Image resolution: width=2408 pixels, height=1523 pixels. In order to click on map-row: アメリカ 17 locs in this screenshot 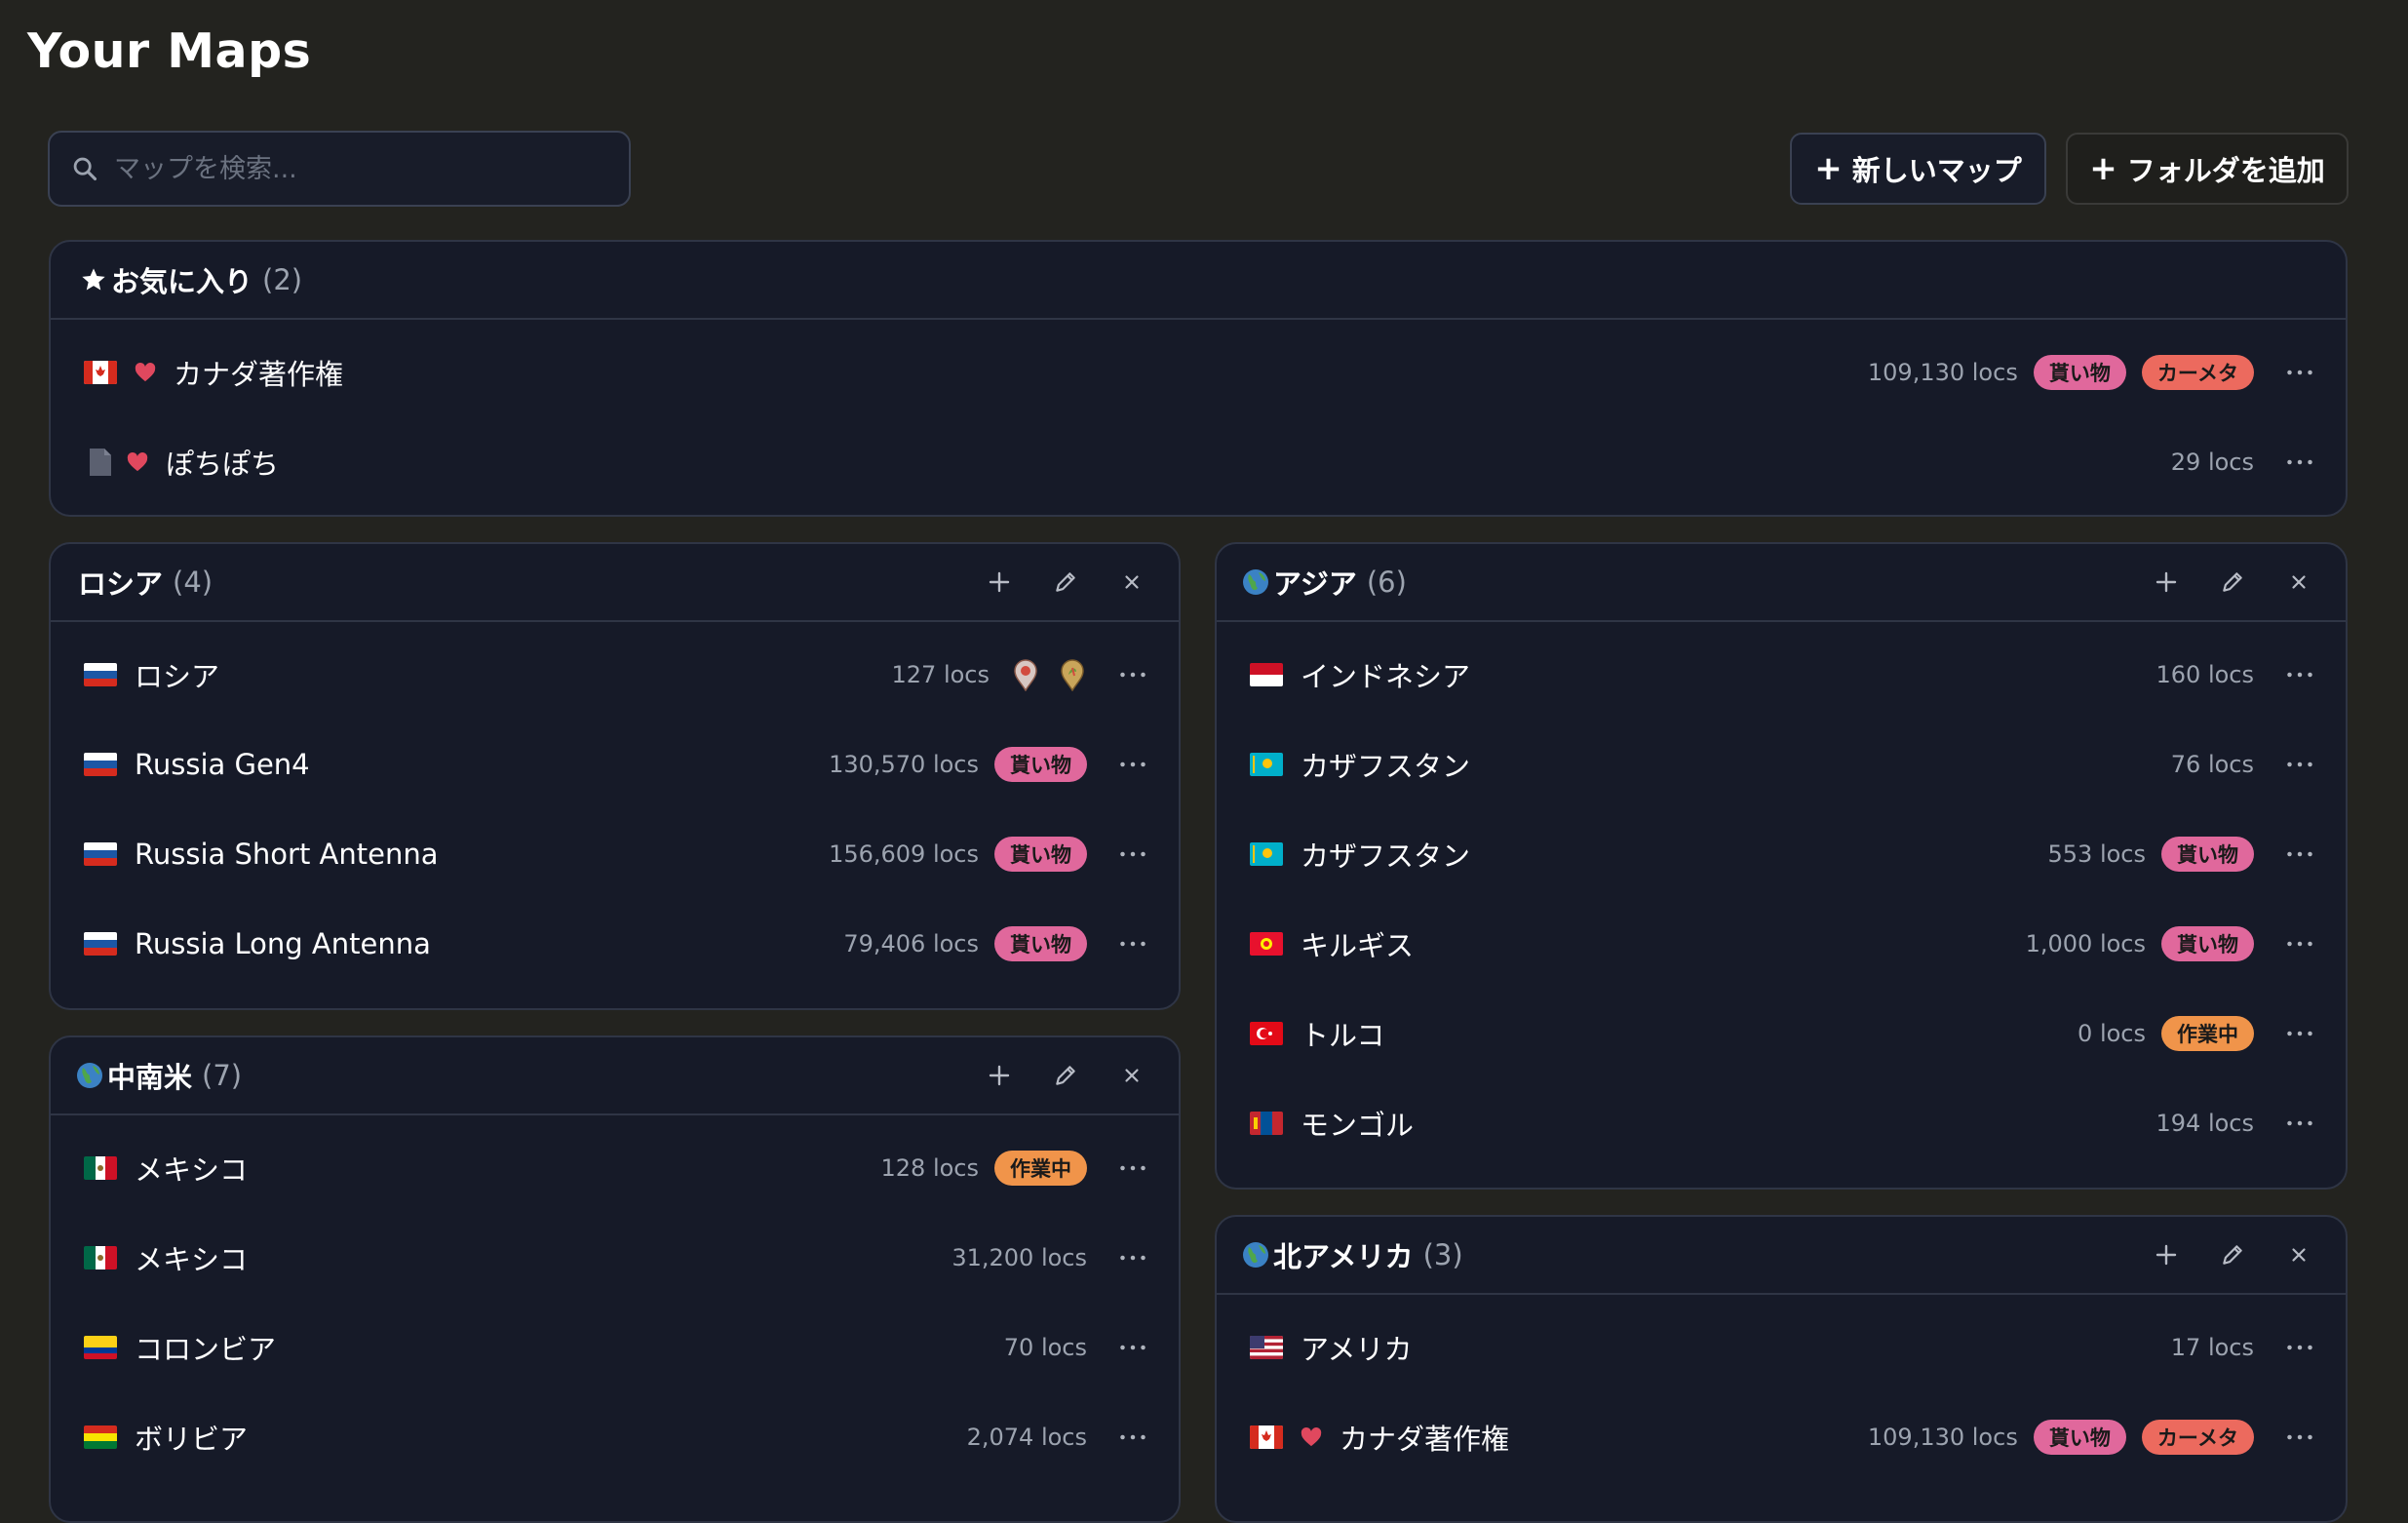, I will do `click(1781, 1347)`.